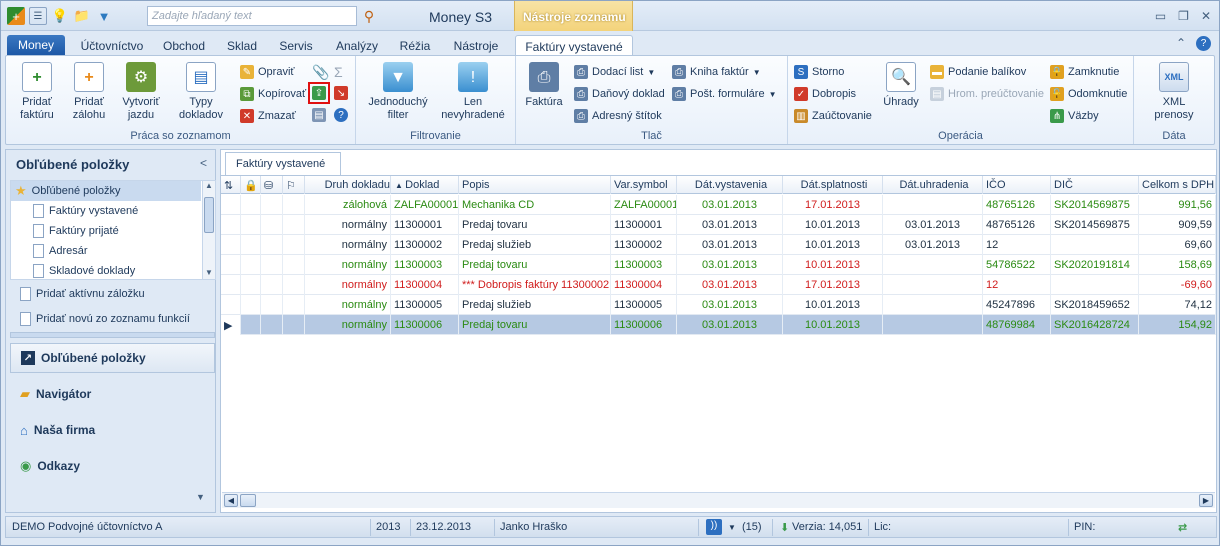  I want to click on folder-icon: 📁, so click(82, 16).